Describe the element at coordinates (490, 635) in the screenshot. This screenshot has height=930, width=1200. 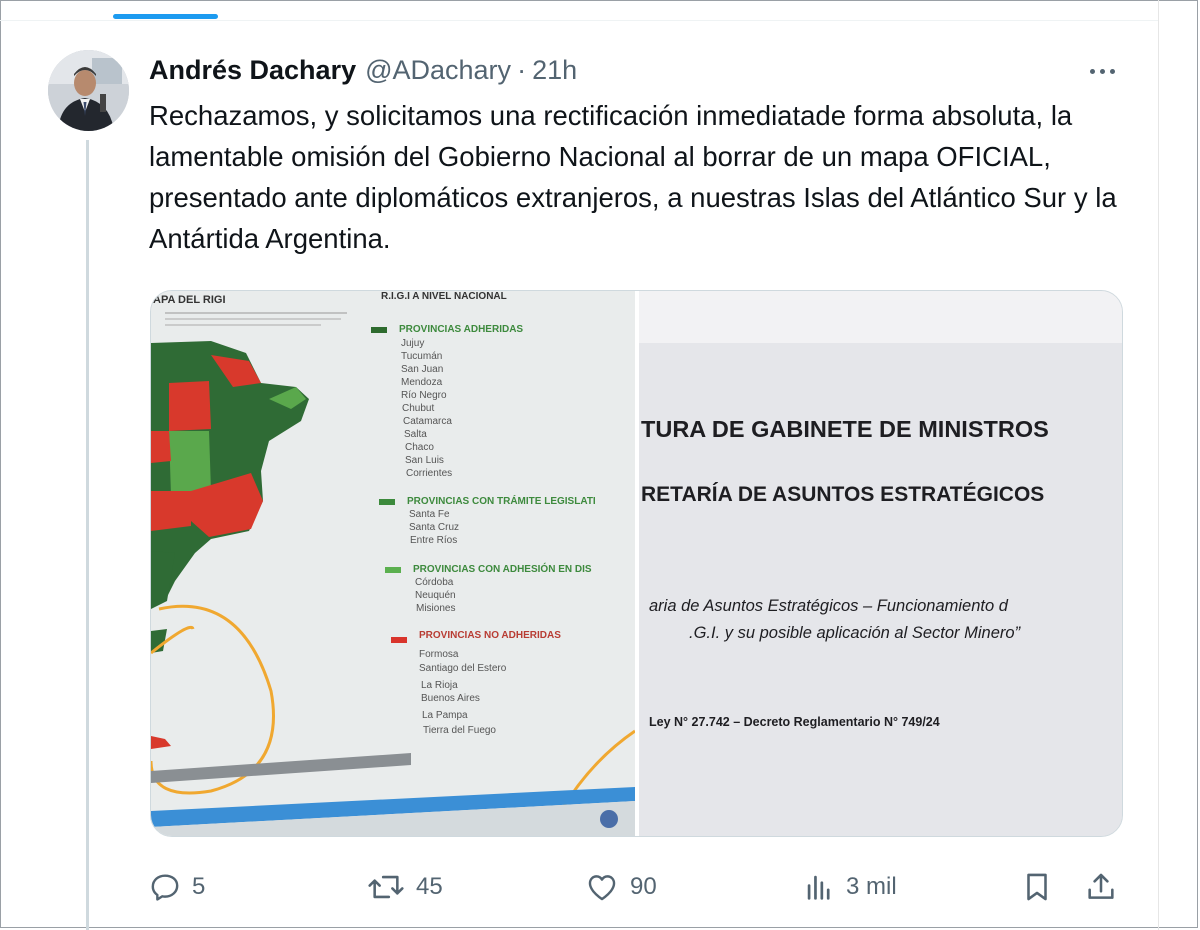
I see `legend-title-no-adheridas: PROVINCIAS NO ADHERIDAS` at that location.